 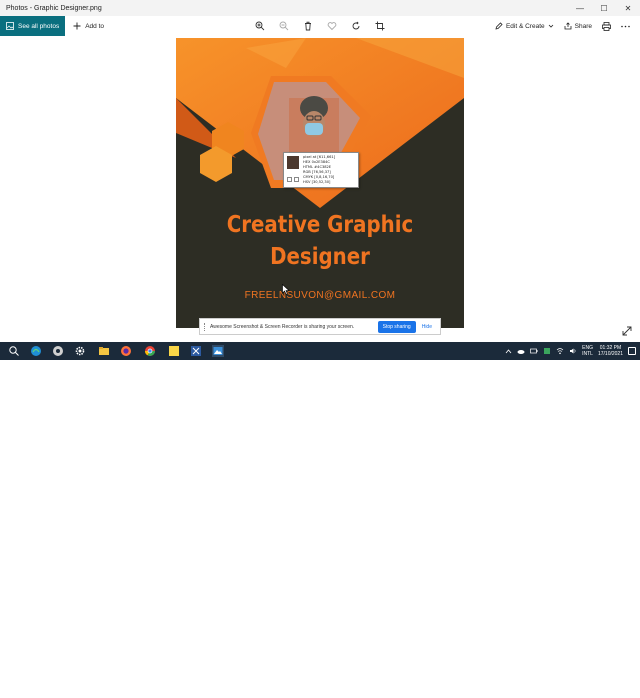 What do you see at coordinates (104, 351) in the screenshot?
I see `file-explorer-icon` at bounding box center [104, 351].